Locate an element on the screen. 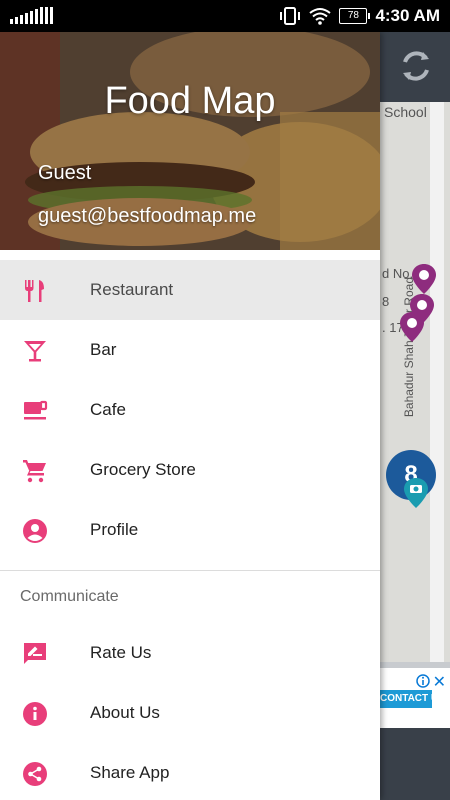 The image size is (450, 800). status-bar: 78 4:30 AM is located at coordinates (225, 16).